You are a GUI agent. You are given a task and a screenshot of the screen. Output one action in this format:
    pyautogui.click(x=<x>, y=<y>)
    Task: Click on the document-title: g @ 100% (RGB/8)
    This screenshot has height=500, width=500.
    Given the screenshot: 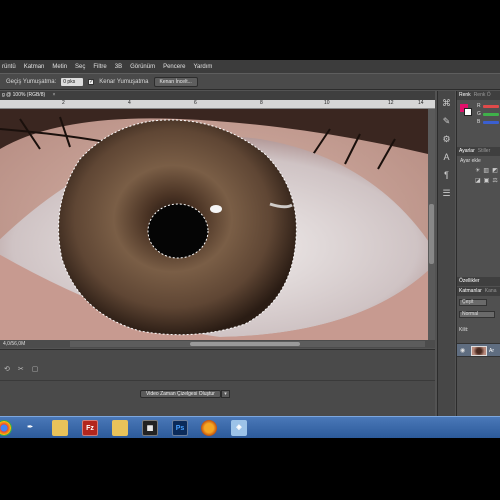 What is the action you would take?
    pyautogui.click(x=24, y=95)
    